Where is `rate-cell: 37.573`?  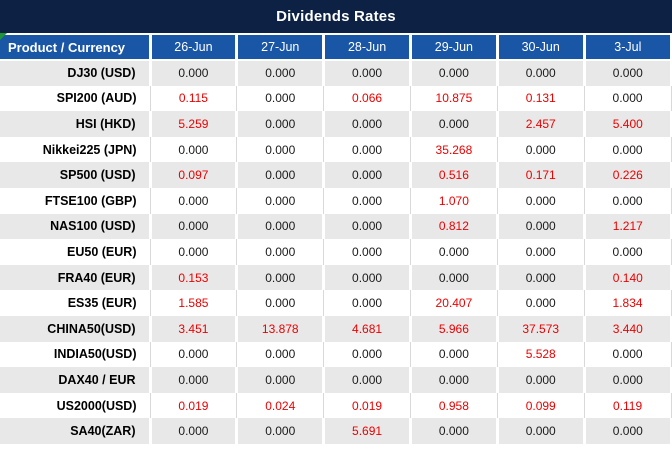
rate-cell: 37.573 is located at coordinates (541, 328).